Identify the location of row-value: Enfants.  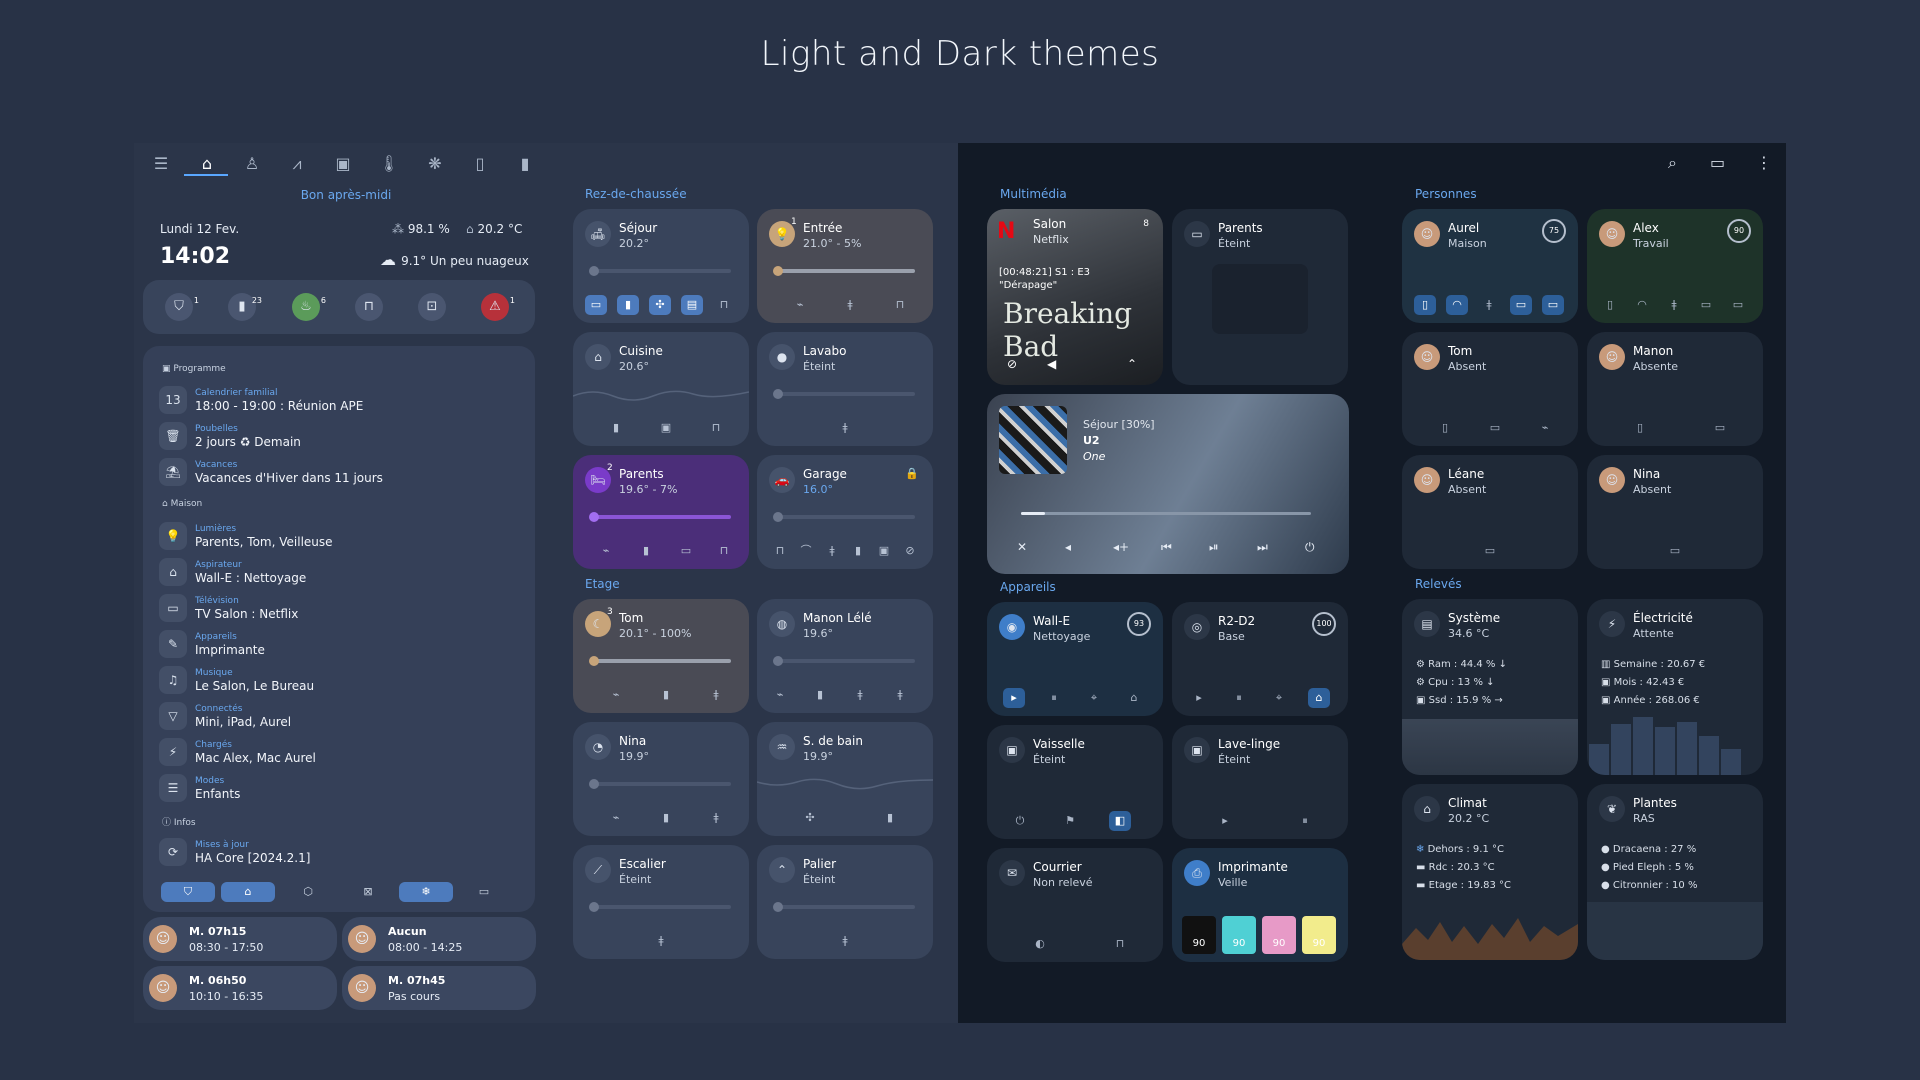
(217, 794).